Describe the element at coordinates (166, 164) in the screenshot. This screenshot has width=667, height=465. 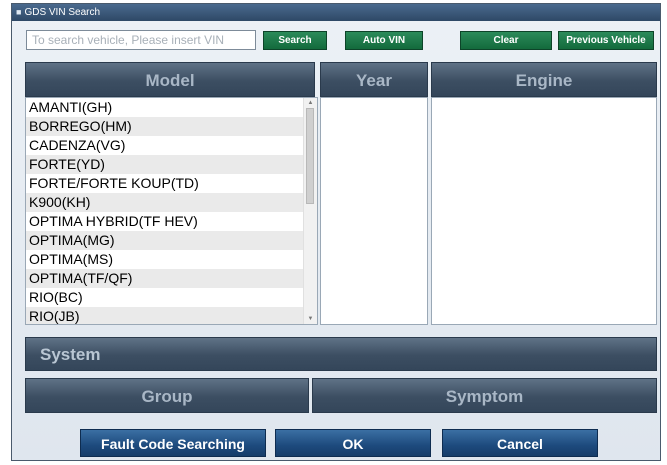
I see `model-list-item: FORTE(YD)` at that location.